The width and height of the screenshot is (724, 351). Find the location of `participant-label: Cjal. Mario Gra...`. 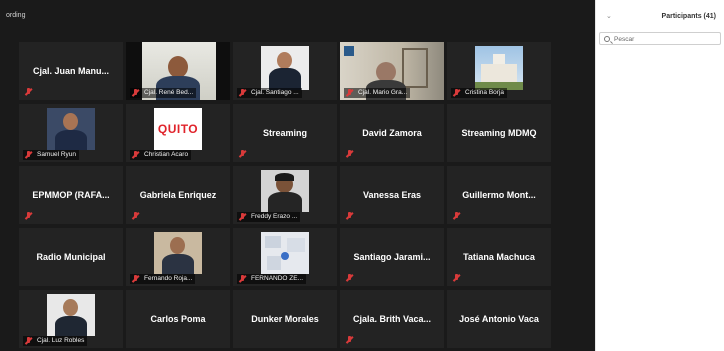

participant-label: Cjal. Mario Gra... is located at coordinates (377, 93).